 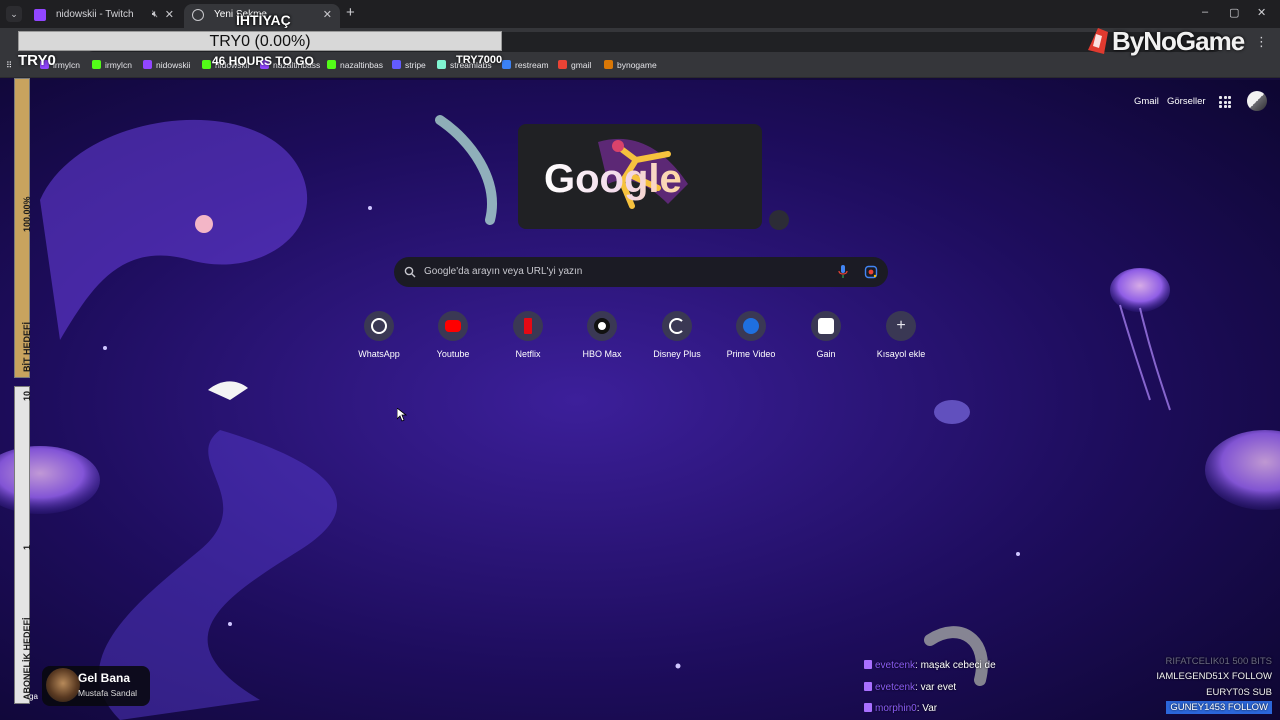 What do you see at coordinates (910, 687) in the screenshot?
I see `chat-message: evetcenk: var evet` at bounding box center [910, 687].